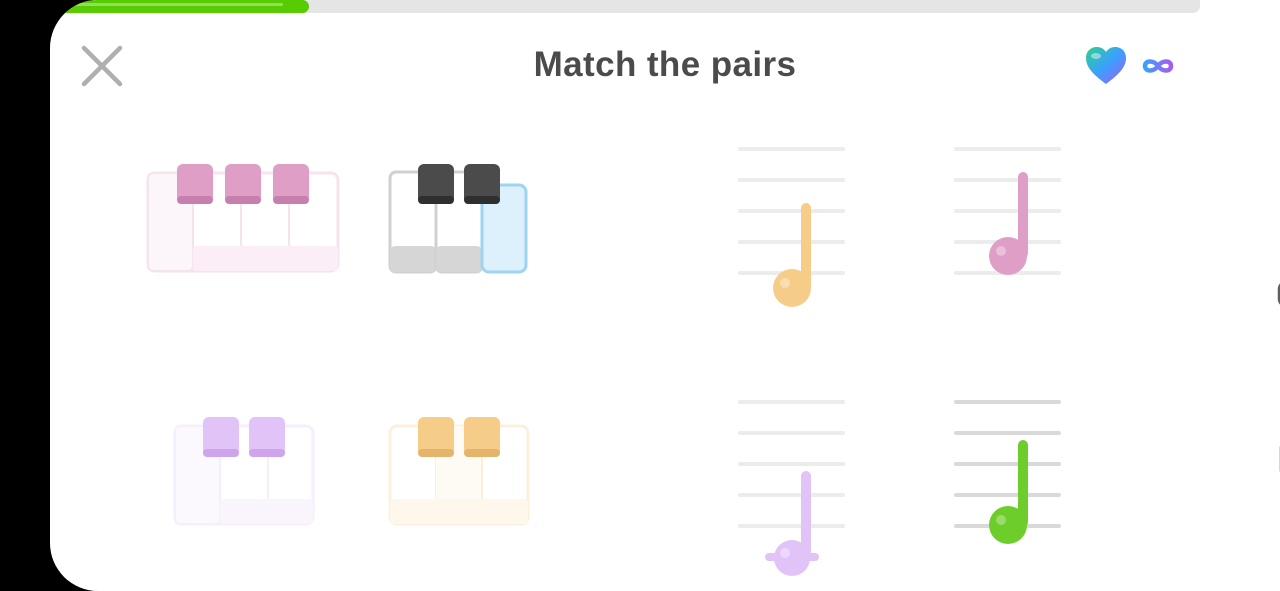  What do you see at coordinates (792, 486) in the screenshot?
I see `purple-note-card` at bounding box center [792, 486].